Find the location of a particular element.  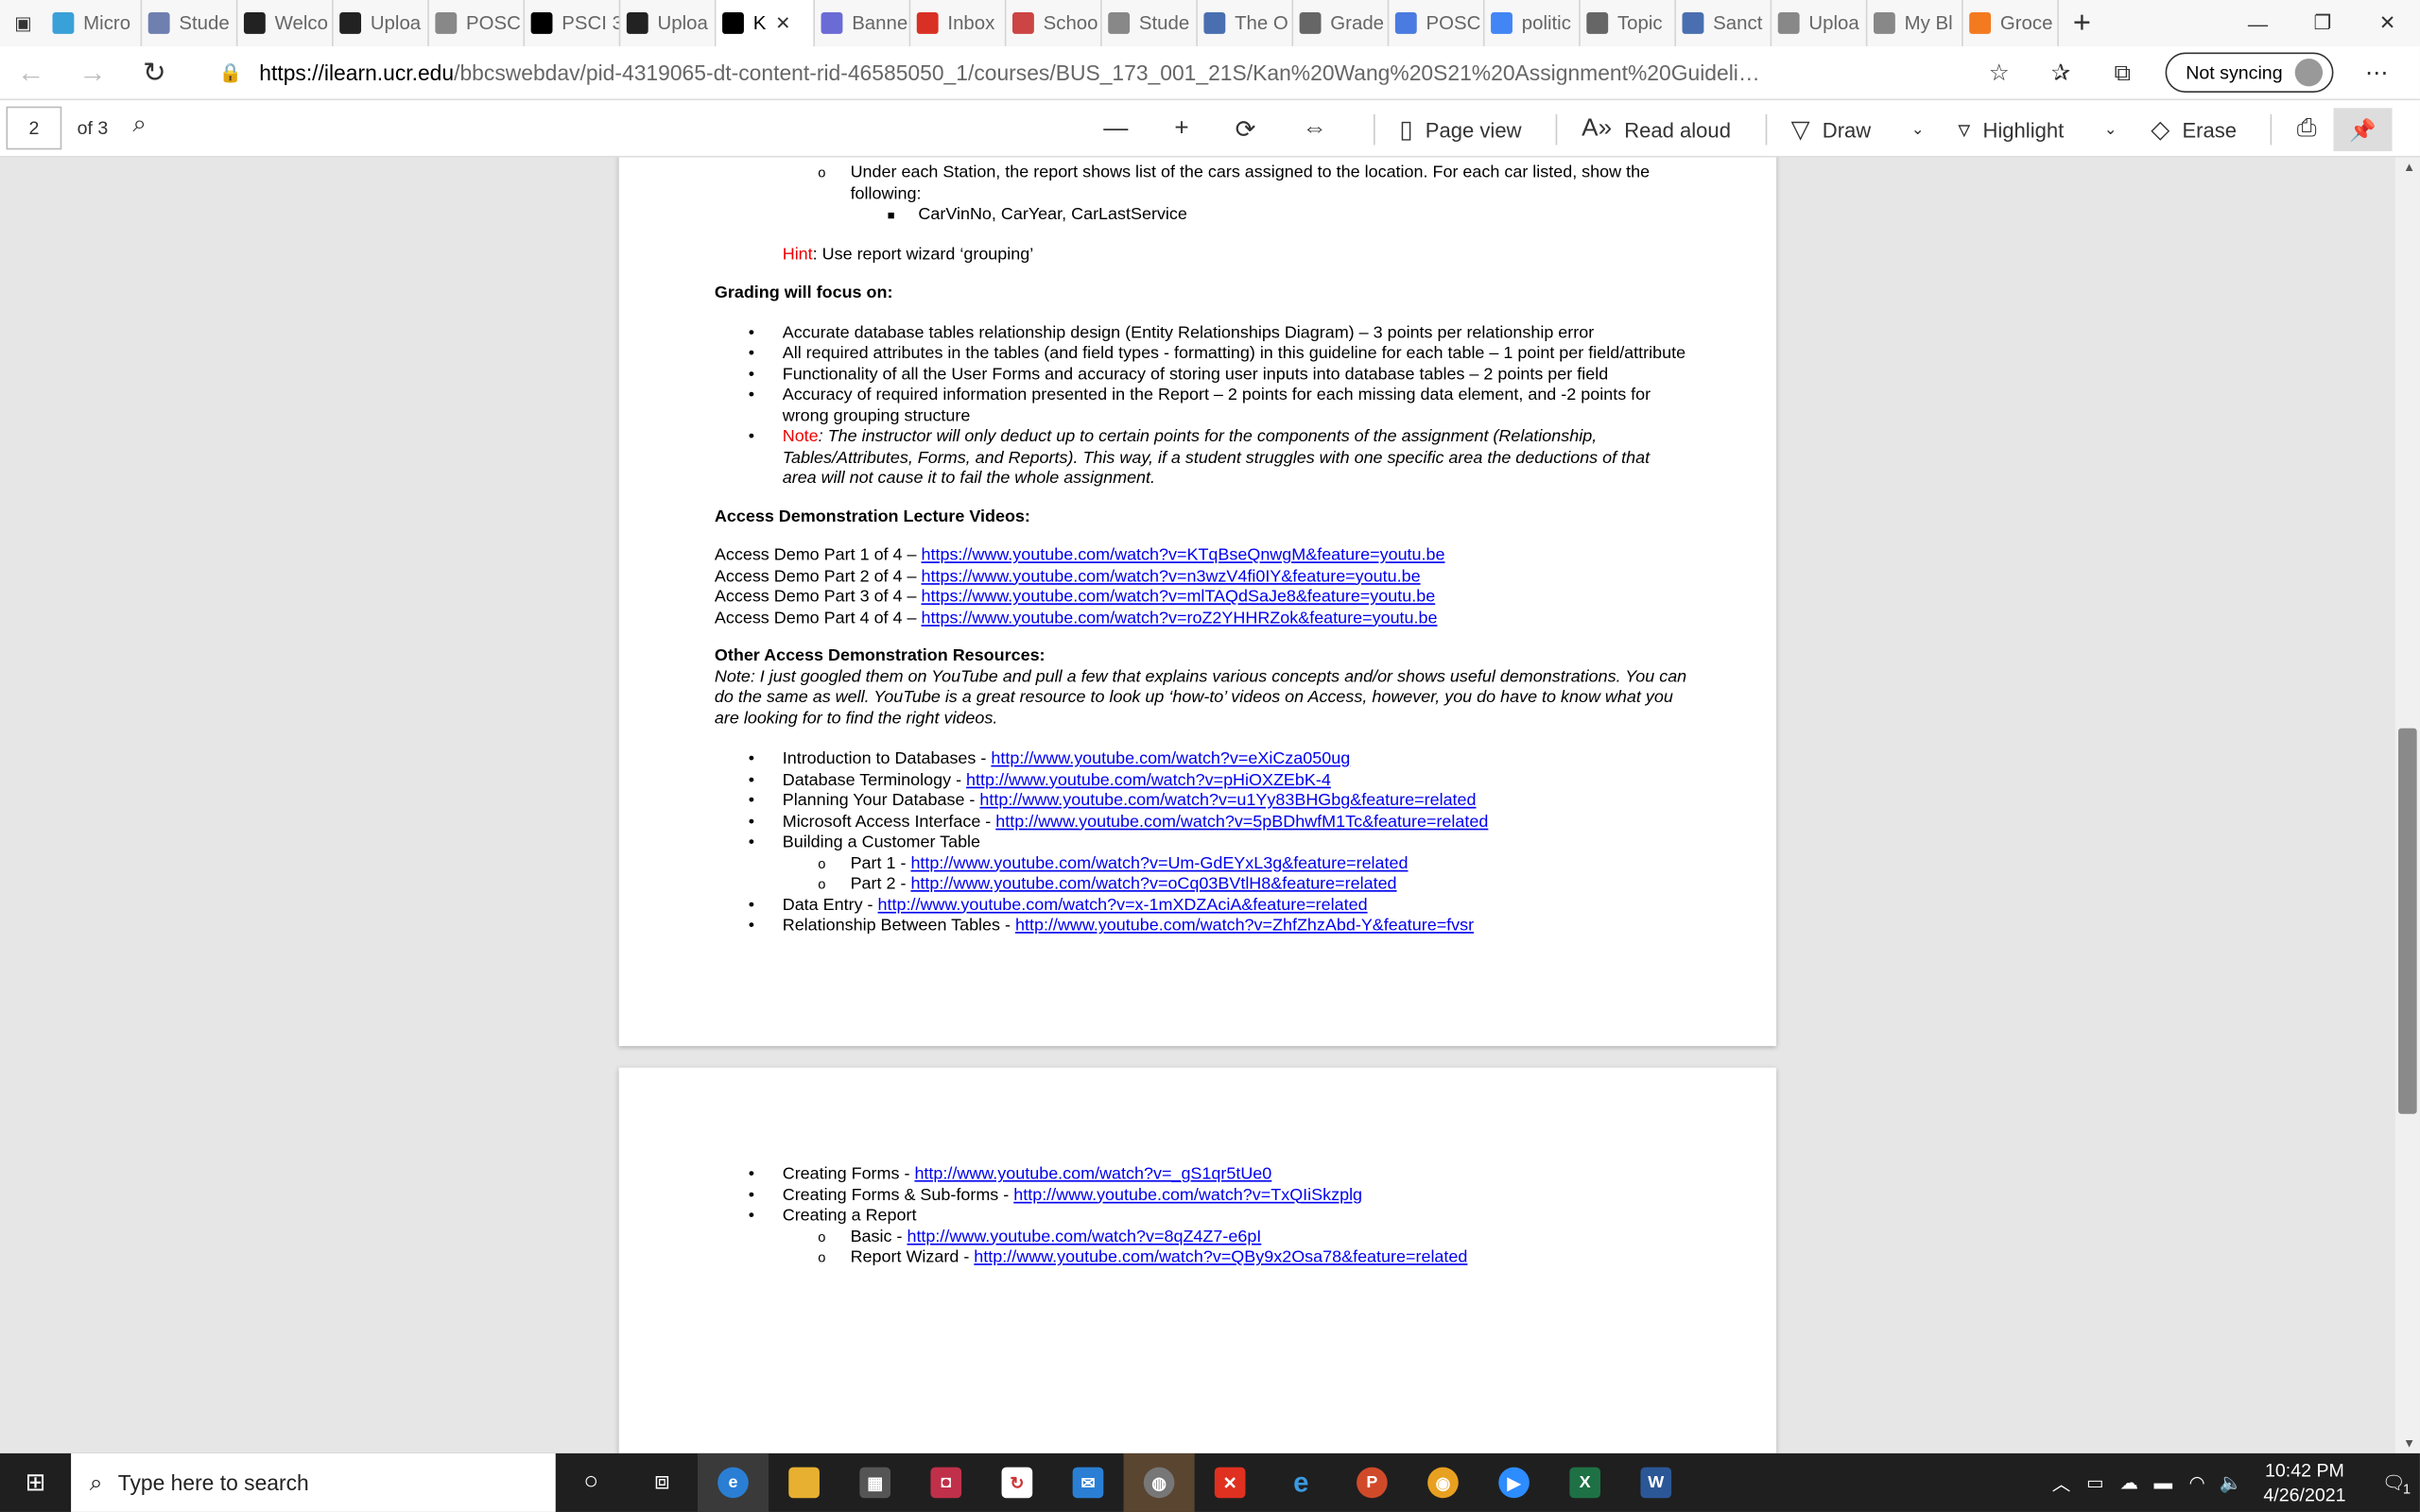

tab-14: POSC is located at coordinates (1437, 23).